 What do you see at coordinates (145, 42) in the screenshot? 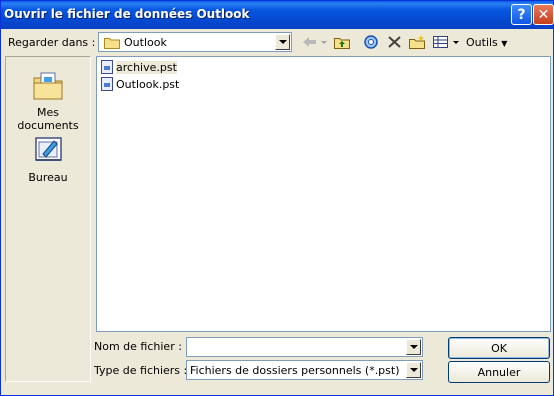
I see `look-in-value: Outlook` at bounding box center [145, 42].